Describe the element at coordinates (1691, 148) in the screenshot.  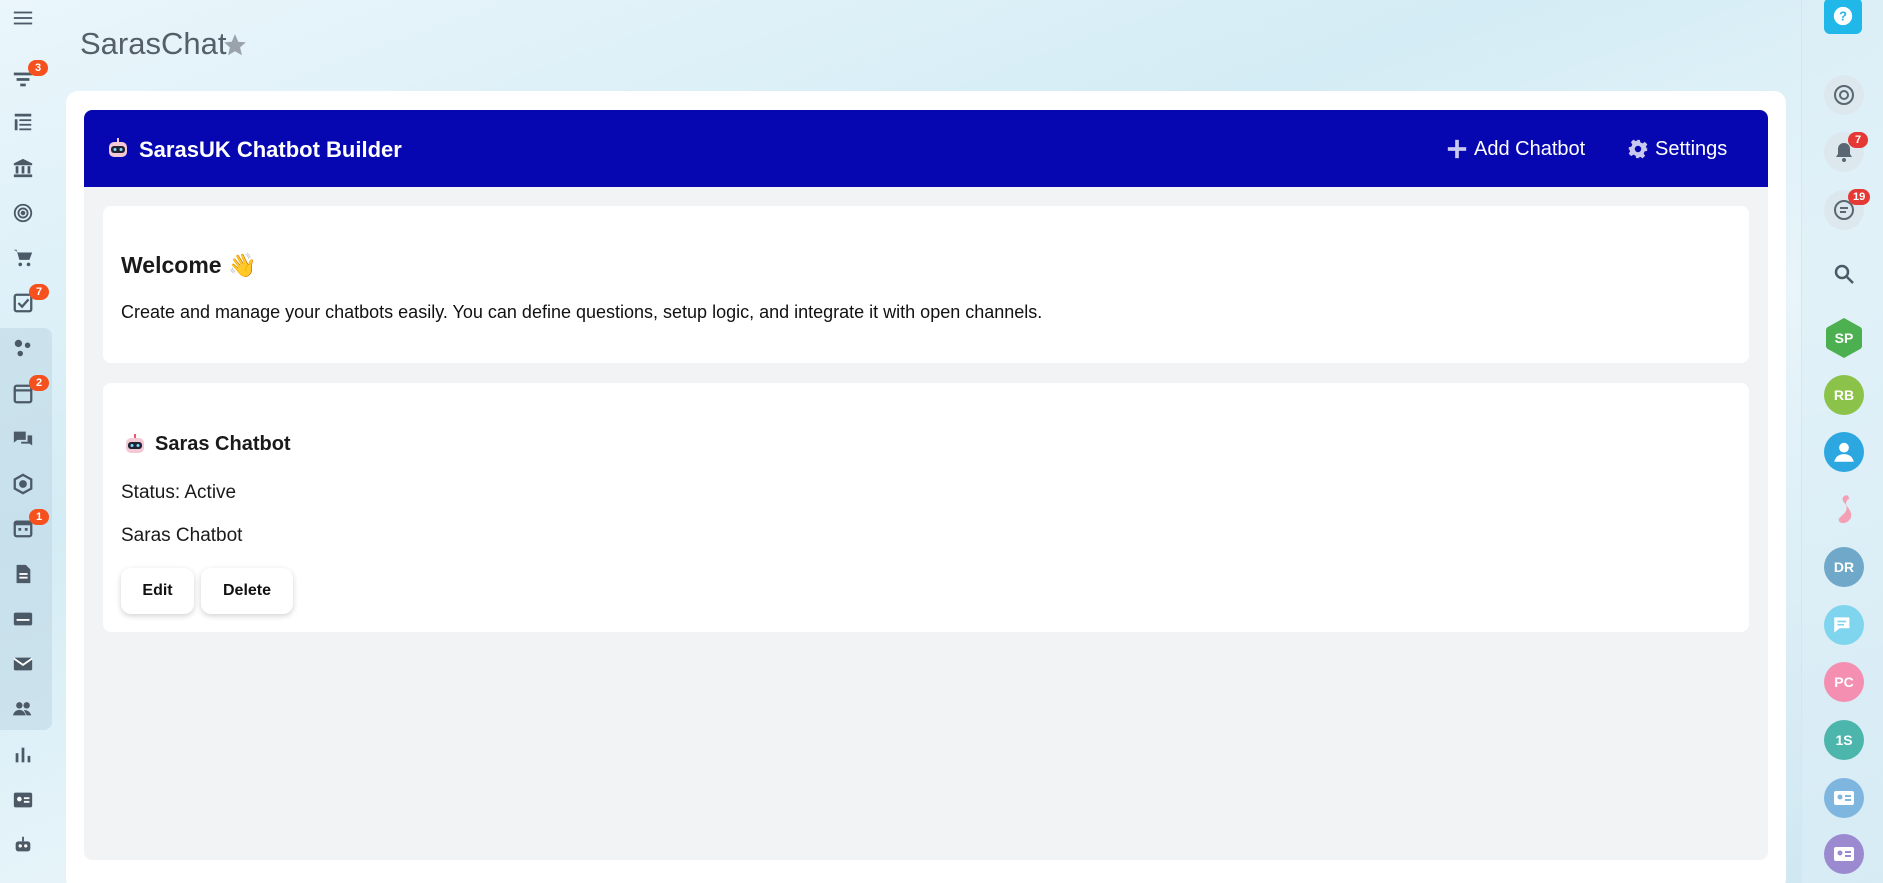
I see `settings-label: Settings` at that location.